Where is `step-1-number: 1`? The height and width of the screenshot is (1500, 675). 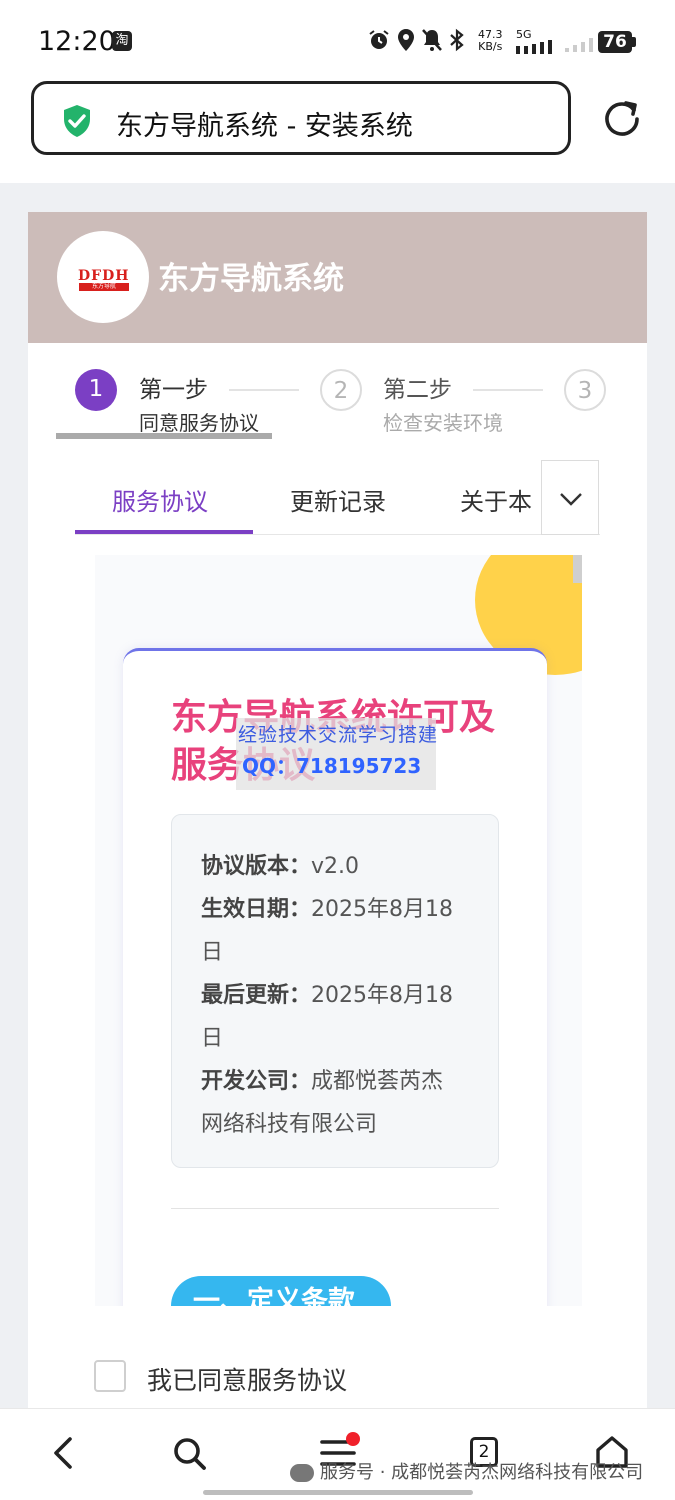 step-1-number: 1 is located at coordinates (96, 390).